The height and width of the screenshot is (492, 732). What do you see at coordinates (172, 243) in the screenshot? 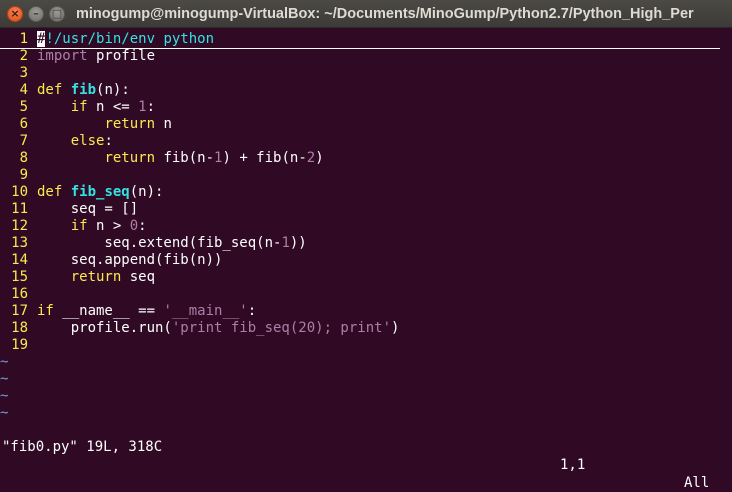
I see `code-text: seq.extend(fib_seq(n-1))` at bounding box center [172, 243].